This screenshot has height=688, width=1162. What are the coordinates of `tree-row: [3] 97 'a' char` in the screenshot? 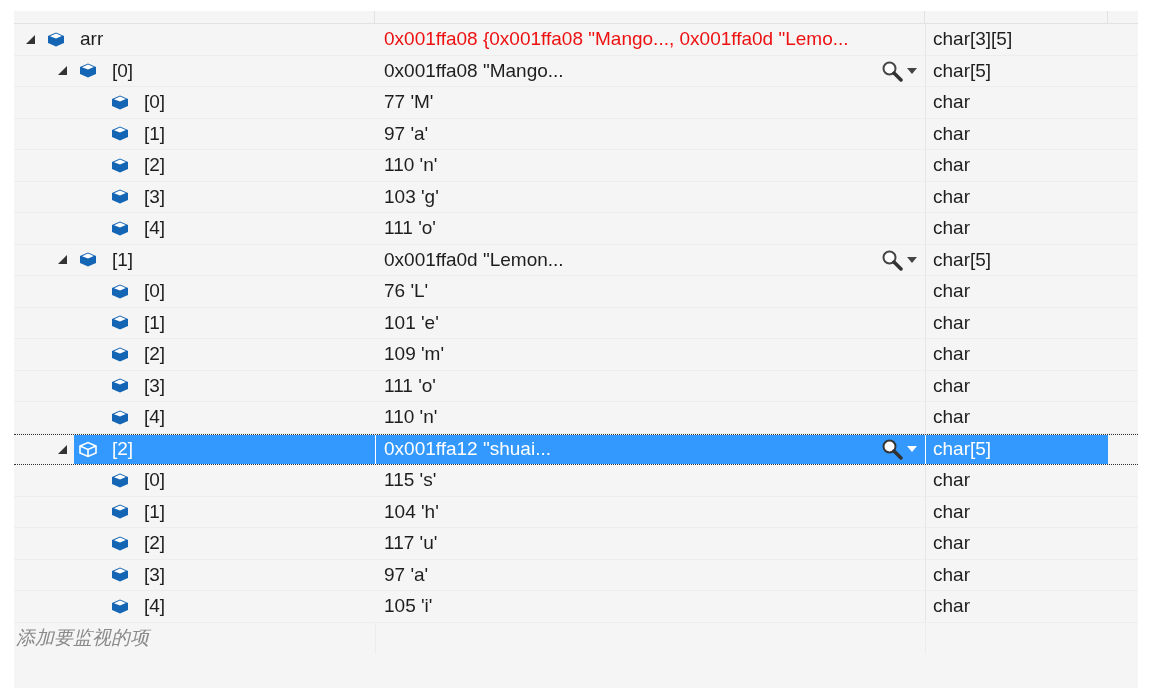 It's located at (576, 575).